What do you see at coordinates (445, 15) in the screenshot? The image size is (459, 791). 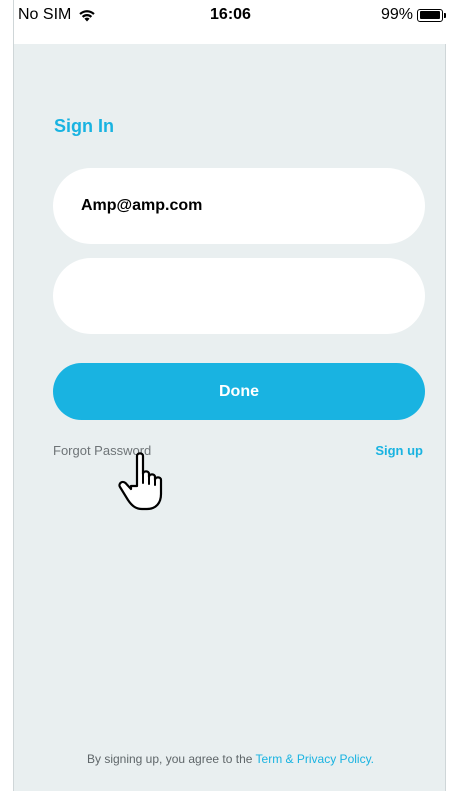 I see `battery-tip` at bounding box center [445, 15].